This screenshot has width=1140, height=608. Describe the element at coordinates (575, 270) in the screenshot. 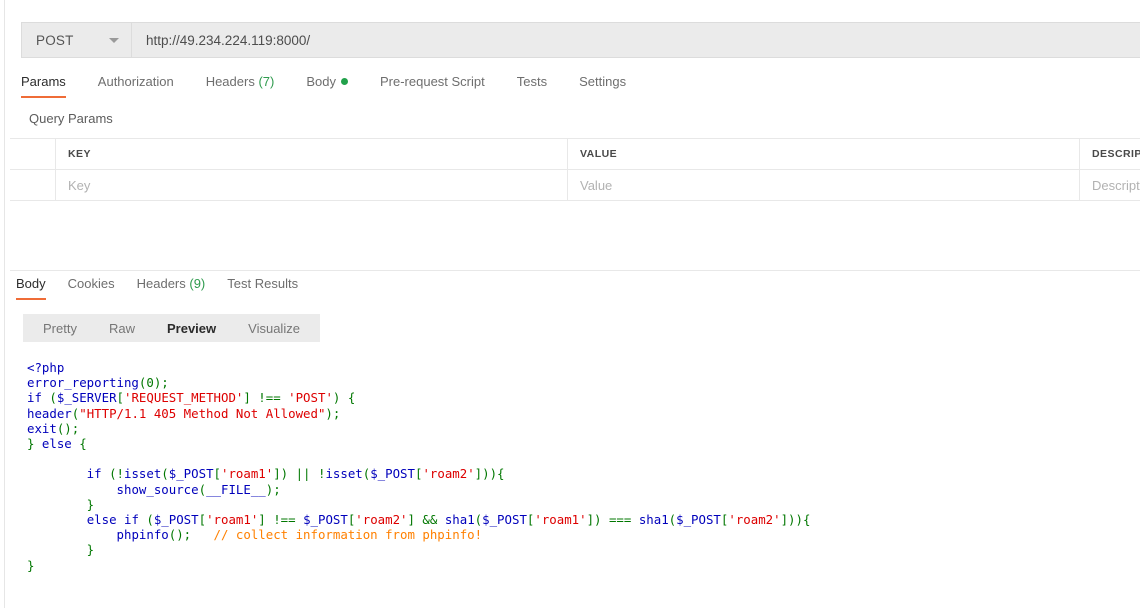

I see `params-pane-divider` at that location.